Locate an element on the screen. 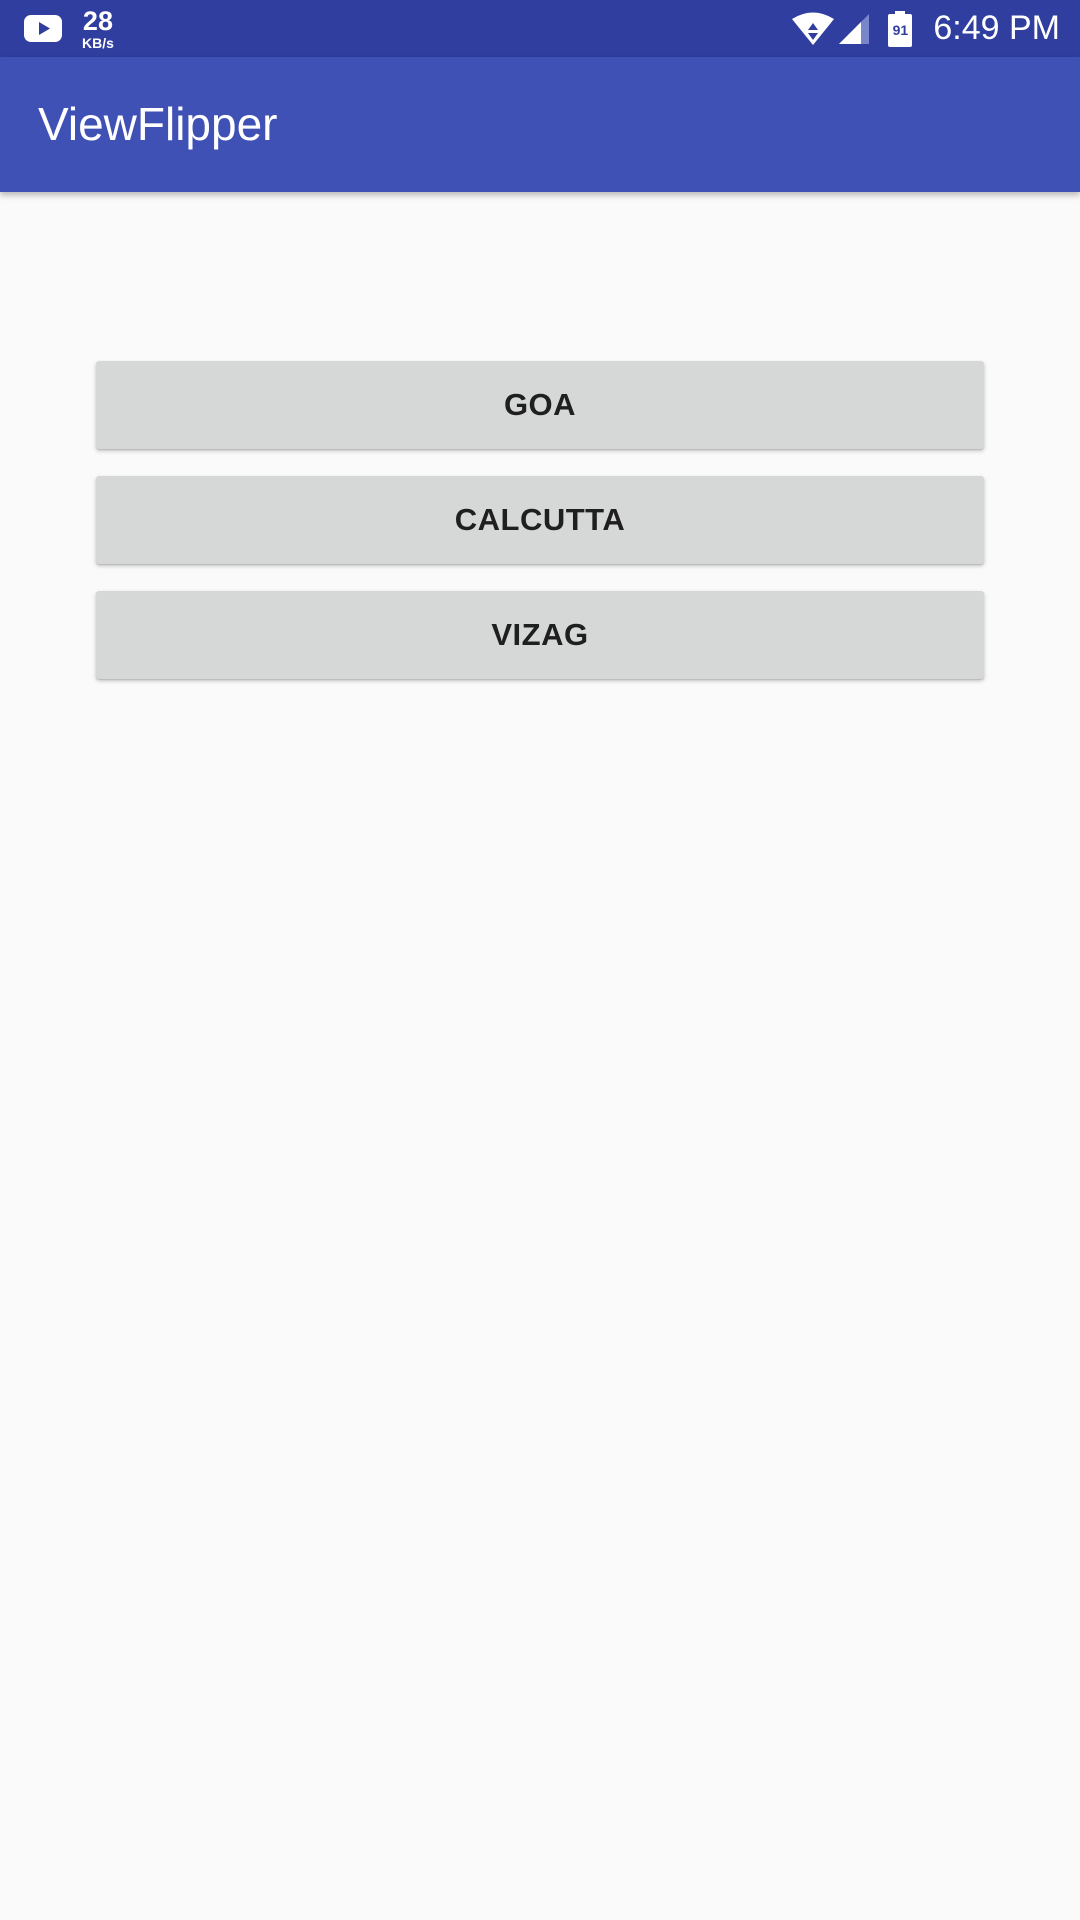 This screenshot has width=1080, height=1920. app-bar: ViewFlipper is located at coordinates (540, 124).